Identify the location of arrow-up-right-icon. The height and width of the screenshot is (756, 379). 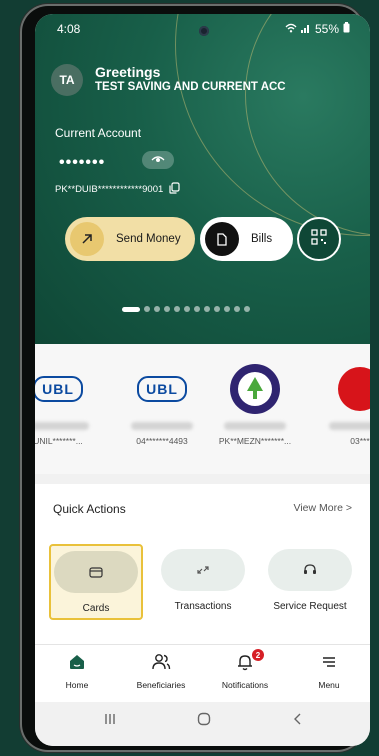
(87, 239).